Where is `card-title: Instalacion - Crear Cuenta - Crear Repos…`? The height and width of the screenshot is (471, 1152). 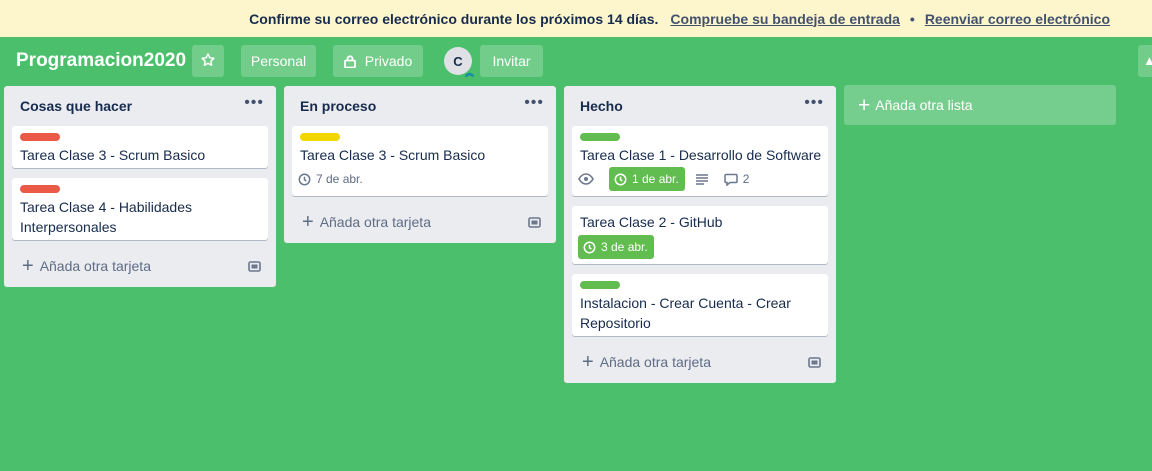 card-title: Instalacion - Crear Cuenta - Crear Repos… is located at coordinates (685, 313).